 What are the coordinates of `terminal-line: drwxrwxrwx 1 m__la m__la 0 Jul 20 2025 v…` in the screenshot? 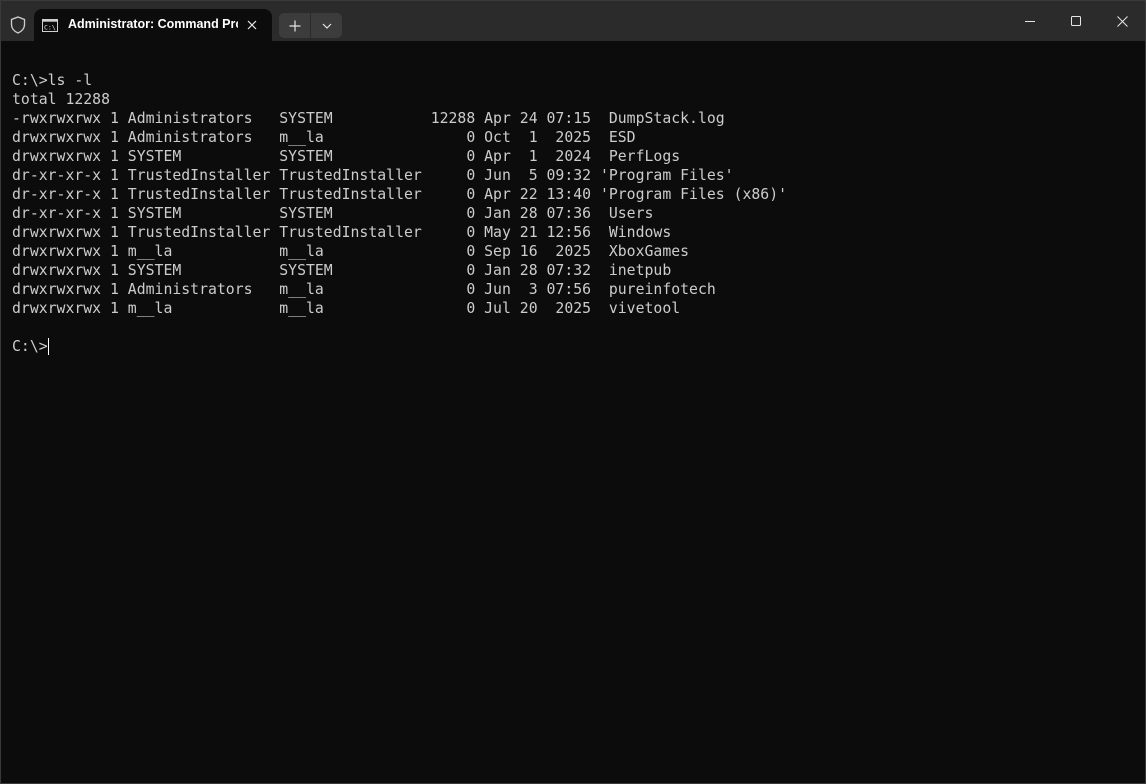 It's located at (346, 308).